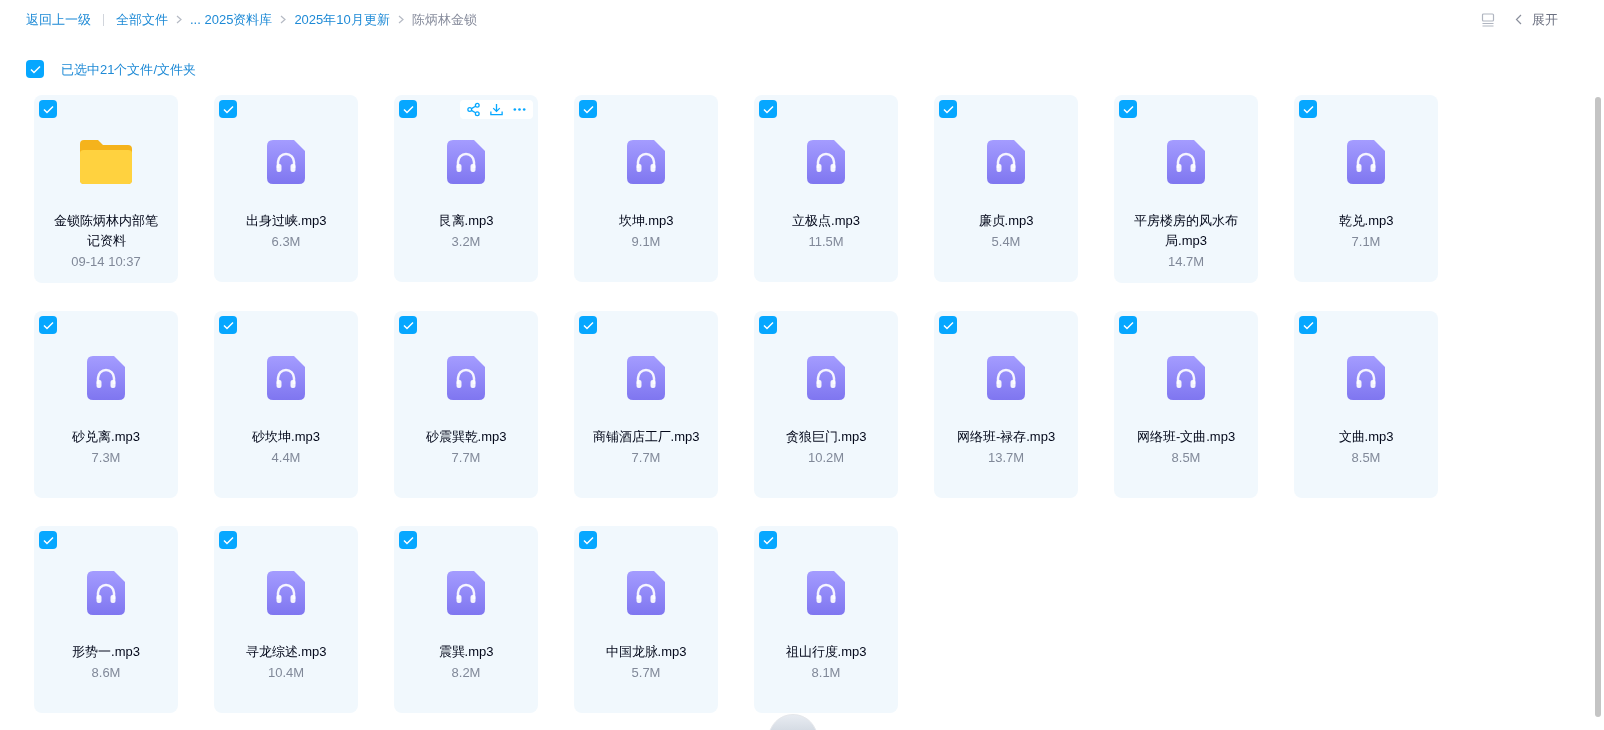 The width and height of the screenshot is (1604, 730). I want to click on file-name: 金锁陈炳林内部笔记资料, so click(106, 231).